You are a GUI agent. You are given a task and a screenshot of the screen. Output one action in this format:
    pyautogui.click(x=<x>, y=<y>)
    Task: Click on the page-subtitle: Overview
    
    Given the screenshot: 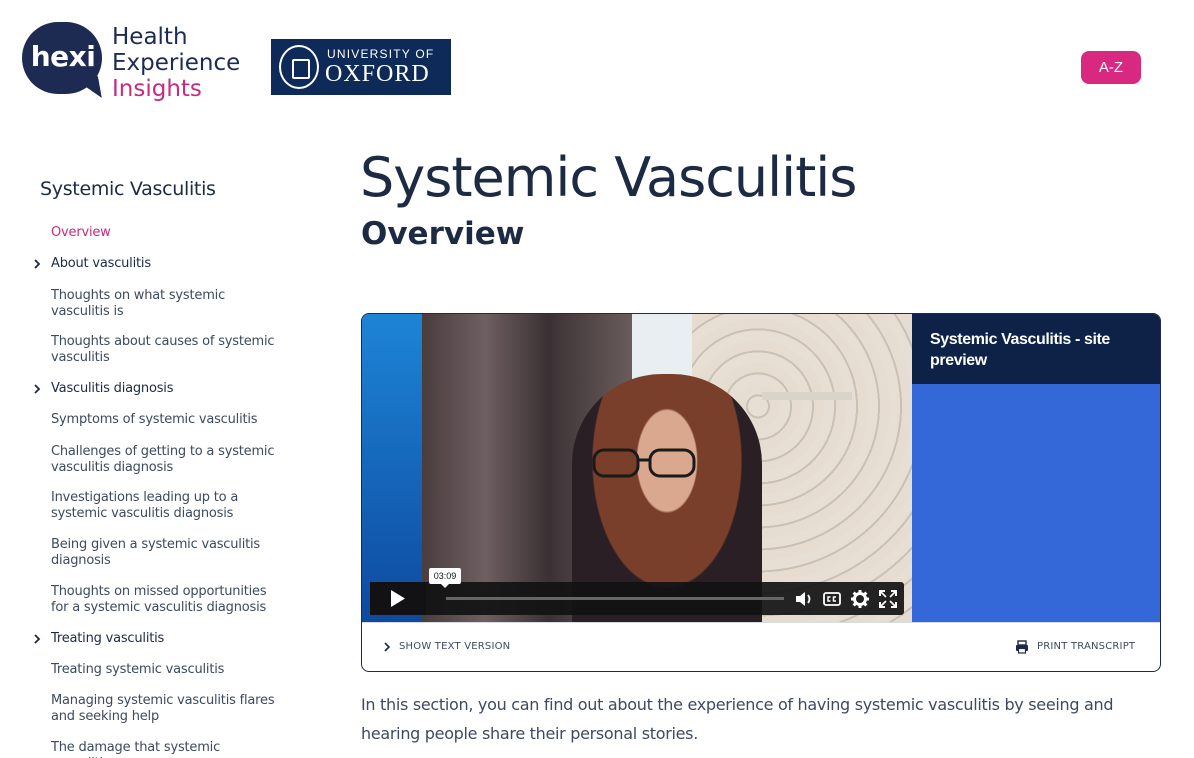 What is the action you would take?
    pyautogui.click(x=443, y=234)
    